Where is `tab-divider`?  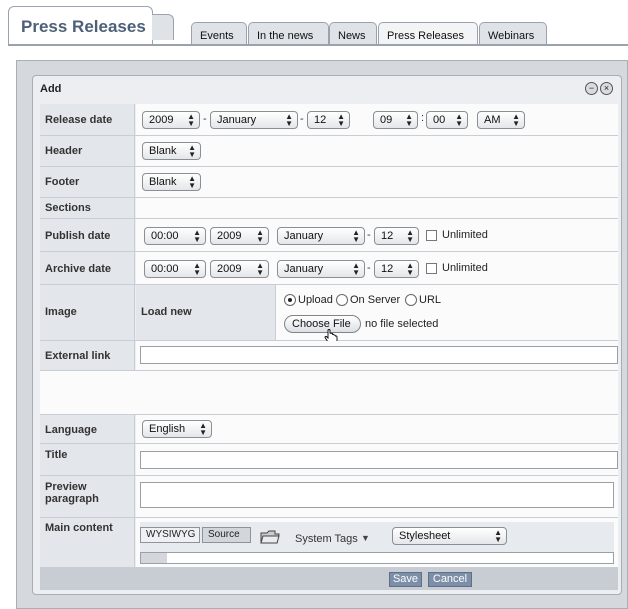 tab-divider is located at coordinates (318, 45).